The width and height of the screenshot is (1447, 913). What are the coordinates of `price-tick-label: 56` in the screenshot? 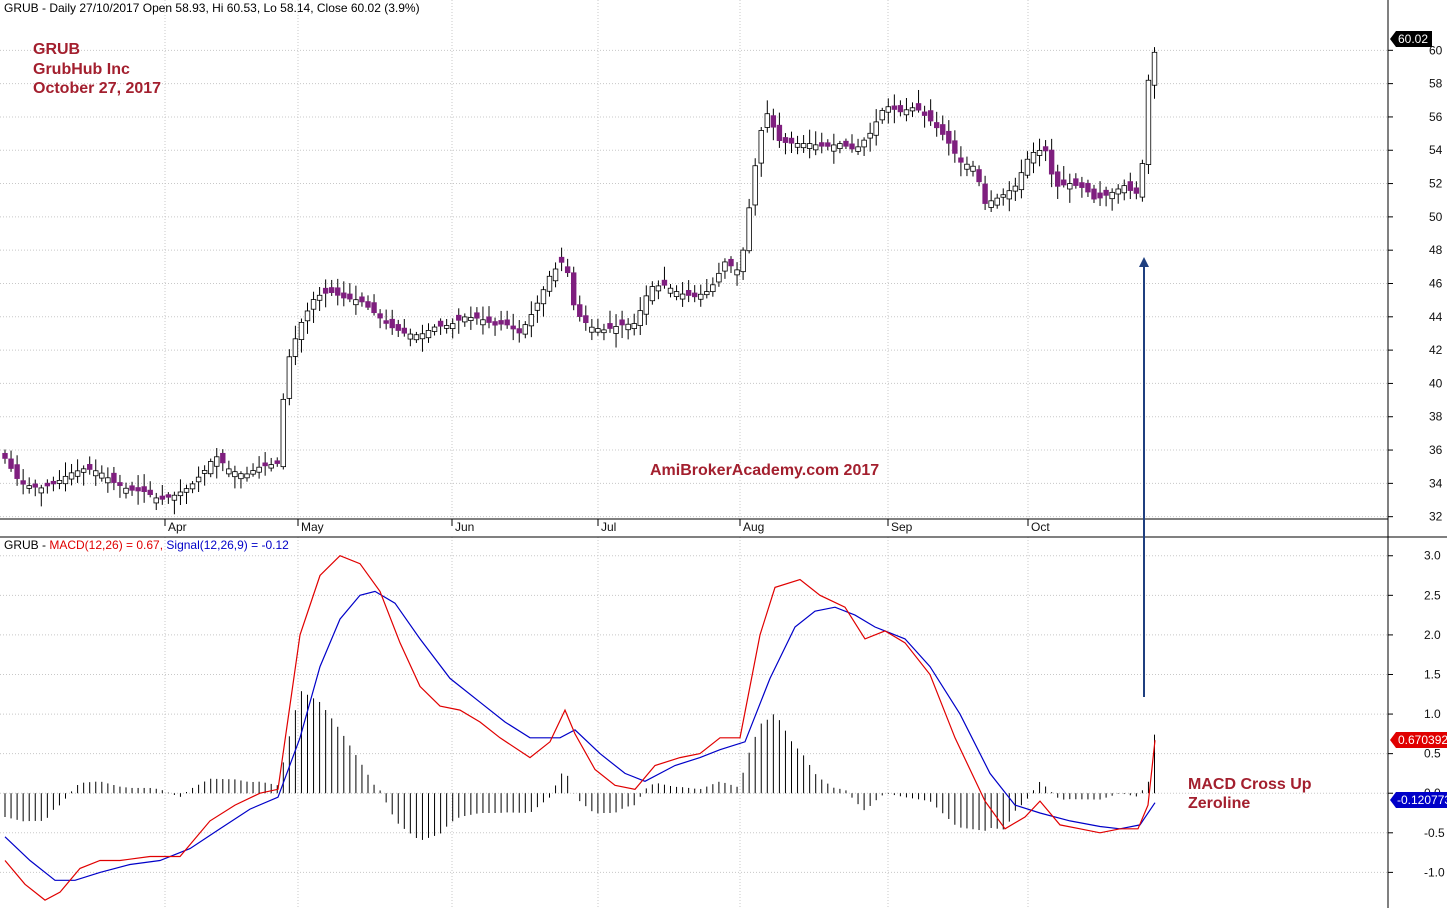 It's located at (1436, 117).